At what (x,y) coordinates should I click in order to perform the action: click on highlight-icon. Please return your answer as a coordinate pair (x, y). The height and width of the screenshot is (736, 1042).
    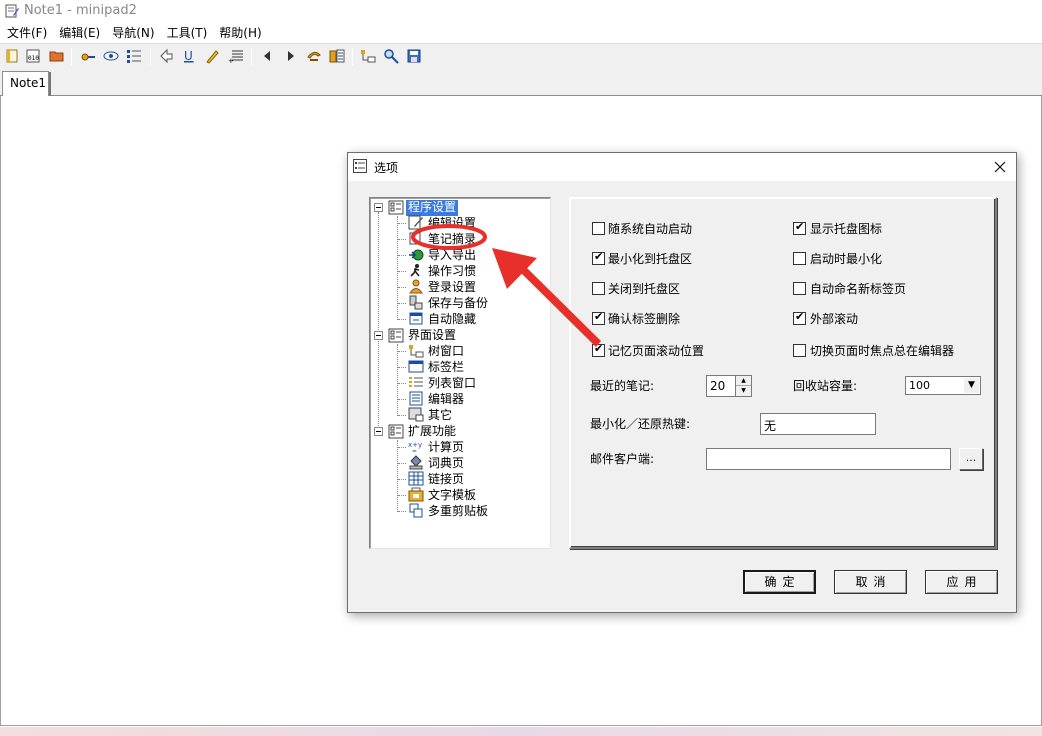
    Looking at the image, I should click on (212, 56).